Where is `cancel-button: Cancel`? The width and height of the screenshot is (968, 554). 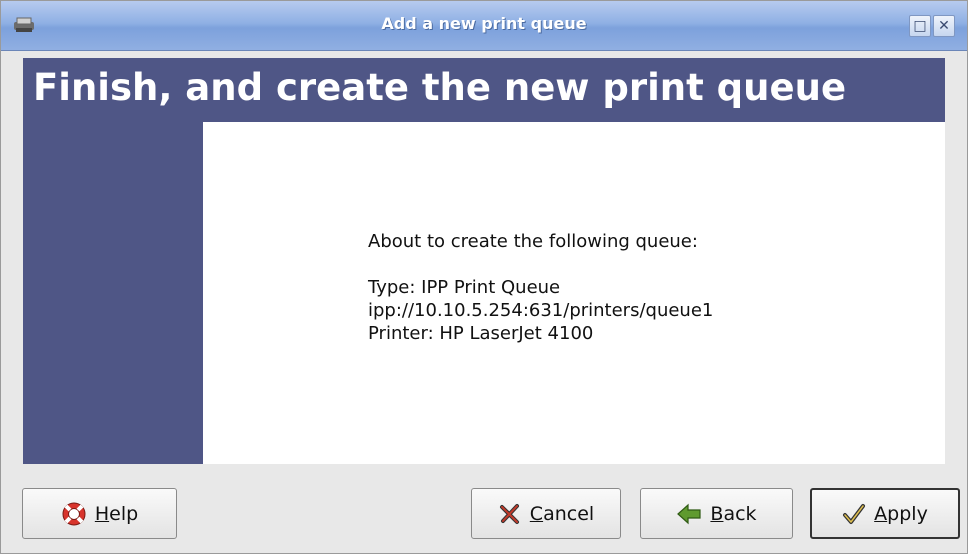
cancel-button: Cancel is located at coordinates (546, 513).